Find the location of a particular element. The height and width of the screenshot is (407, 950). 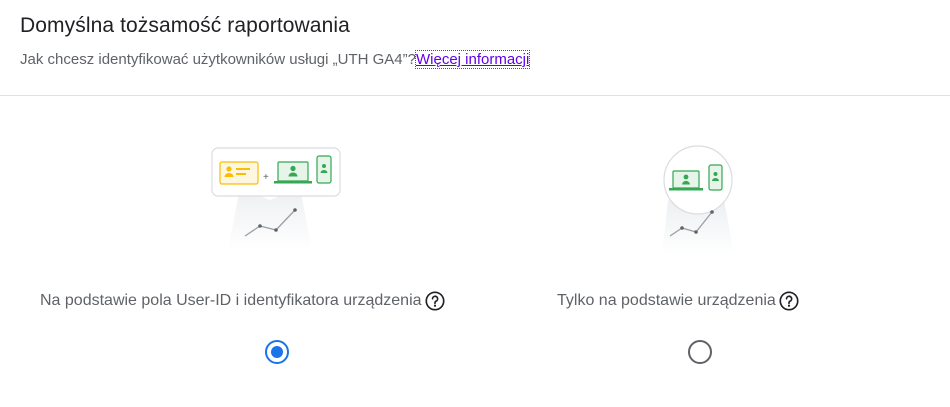

option-label: Tylko na podstawie urządzenia is located at coordinates (666, 300).